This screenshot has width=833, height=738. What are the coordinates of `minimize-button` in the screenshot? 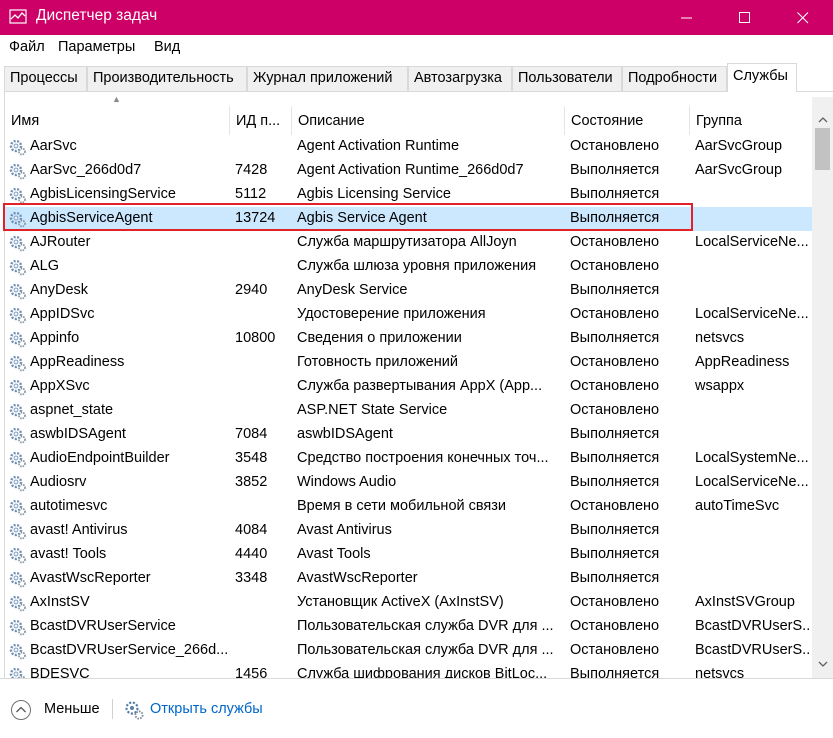 It's located at (687, 17).